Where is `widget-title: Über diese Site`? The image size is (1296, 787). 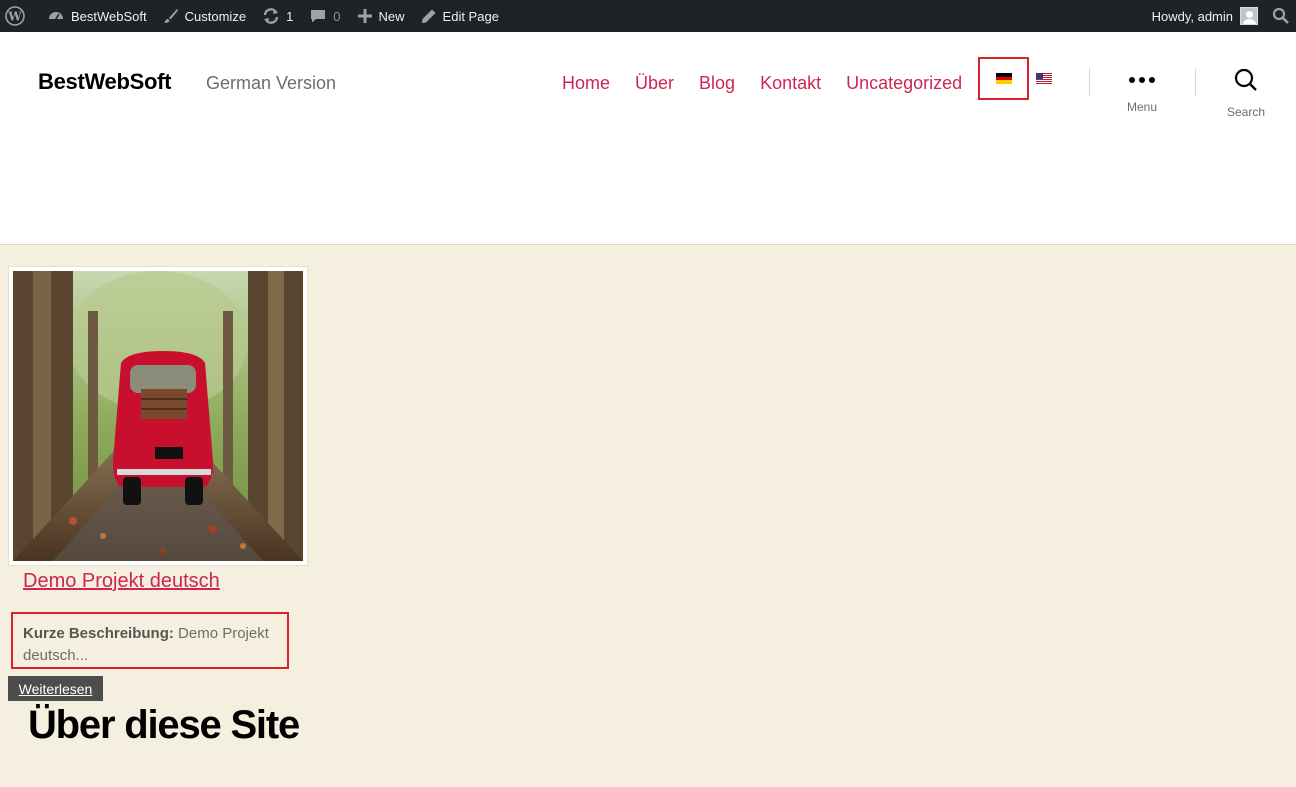
widget-title: Über diese Site is located at coordinates (164, 725).